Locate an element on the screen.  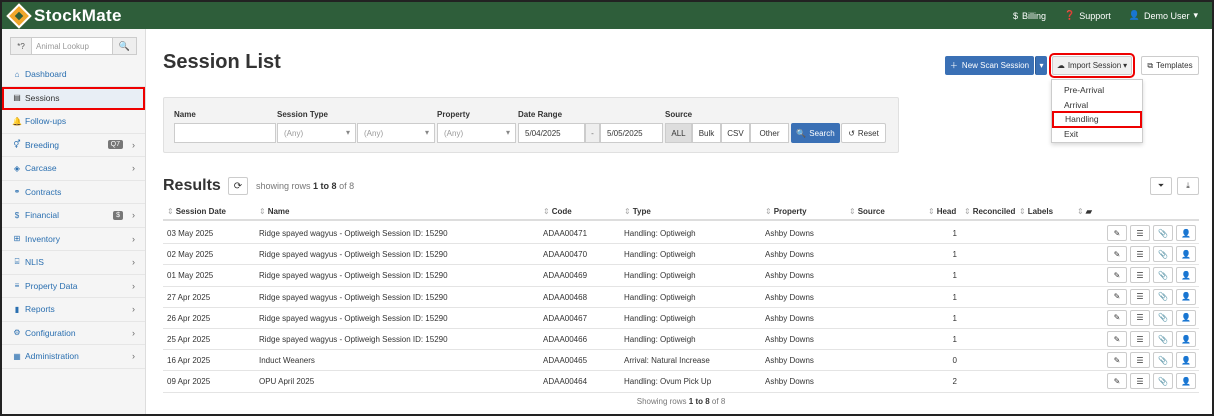
date-to-input: 5/05/2025 is located at coordinates (631, 133).